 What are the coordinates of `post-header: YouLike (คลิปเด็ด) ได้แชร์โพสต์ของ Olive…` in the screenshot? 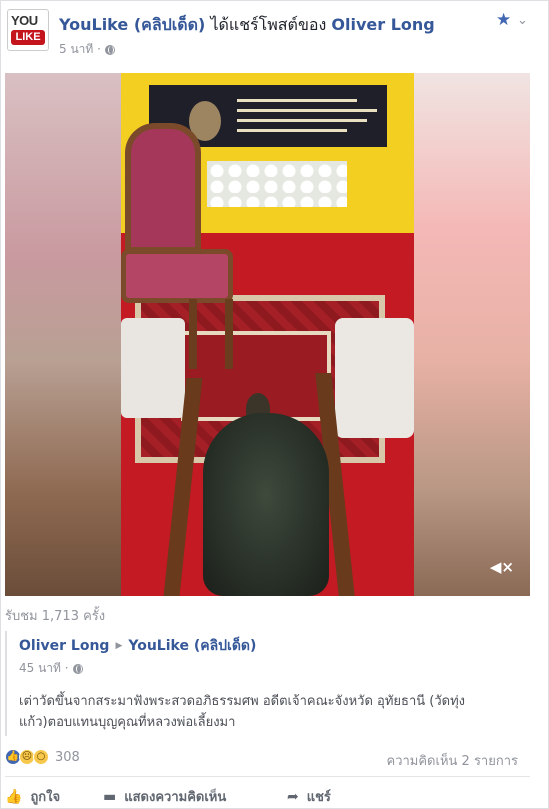 It's located at (247, 25).